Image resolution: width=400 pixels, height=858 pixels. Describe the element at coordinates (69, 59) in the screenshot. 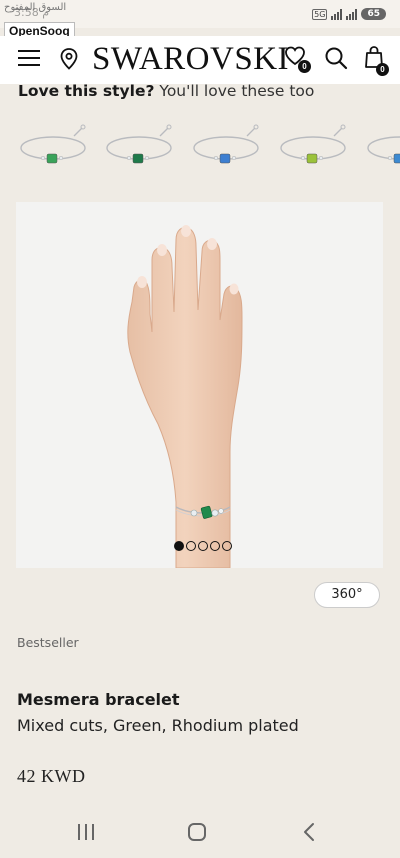

I see `store-locator-icon` at that location.